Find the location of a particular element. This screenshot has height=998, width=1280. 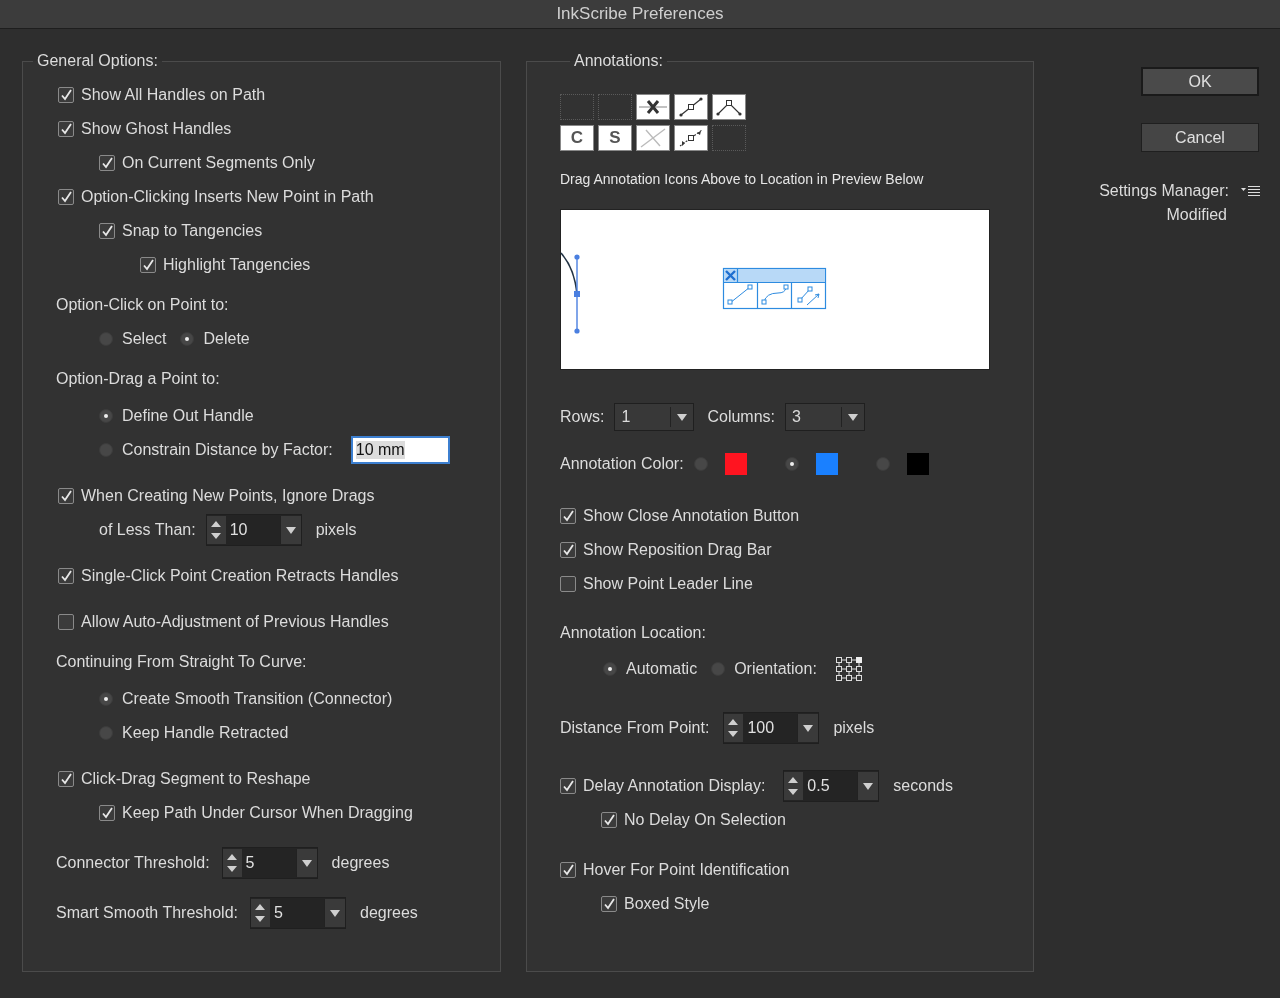

panel-title: General Options: is located at coordinates (97, 61).